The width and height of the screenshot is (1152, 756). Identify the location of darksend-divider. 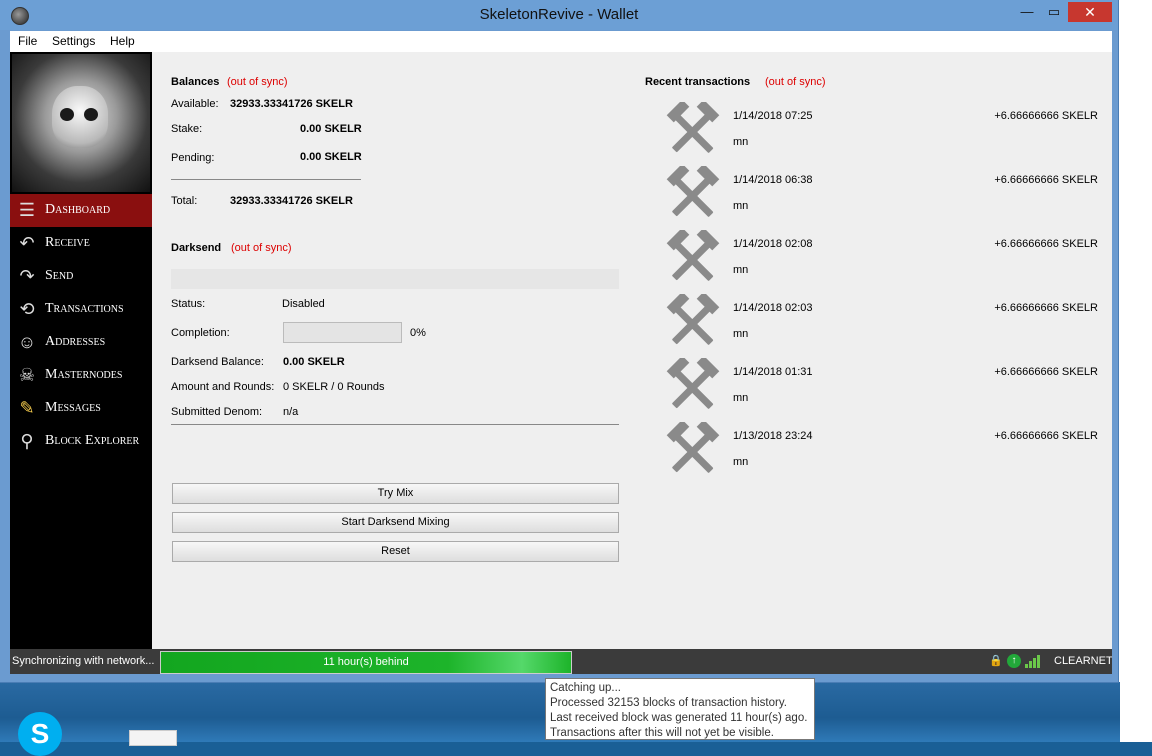
(395, 424).